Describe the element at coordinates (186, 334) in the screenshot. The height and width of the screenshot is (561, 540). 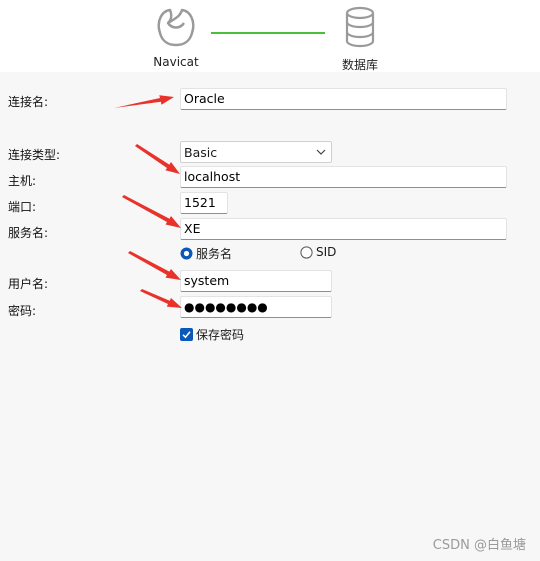
I see `checkbox-checked-icon` at that location.